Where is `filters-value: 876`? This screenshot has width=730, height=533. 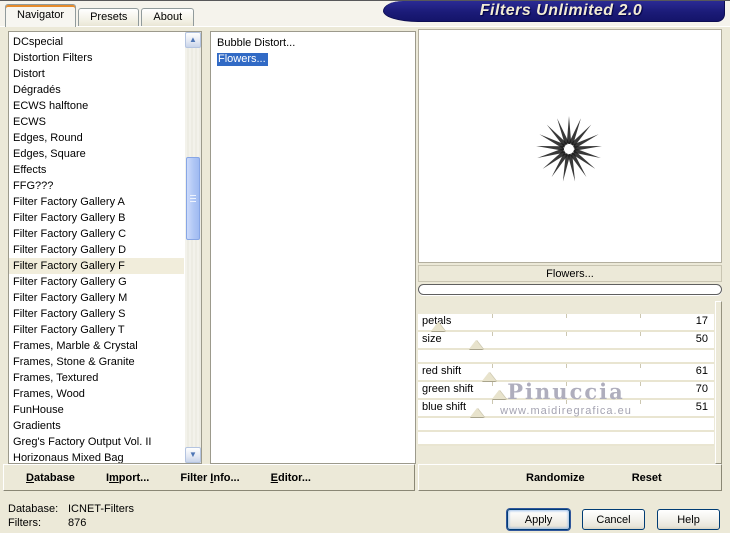 filters-value: 876 is located at coordinates (77, 523).